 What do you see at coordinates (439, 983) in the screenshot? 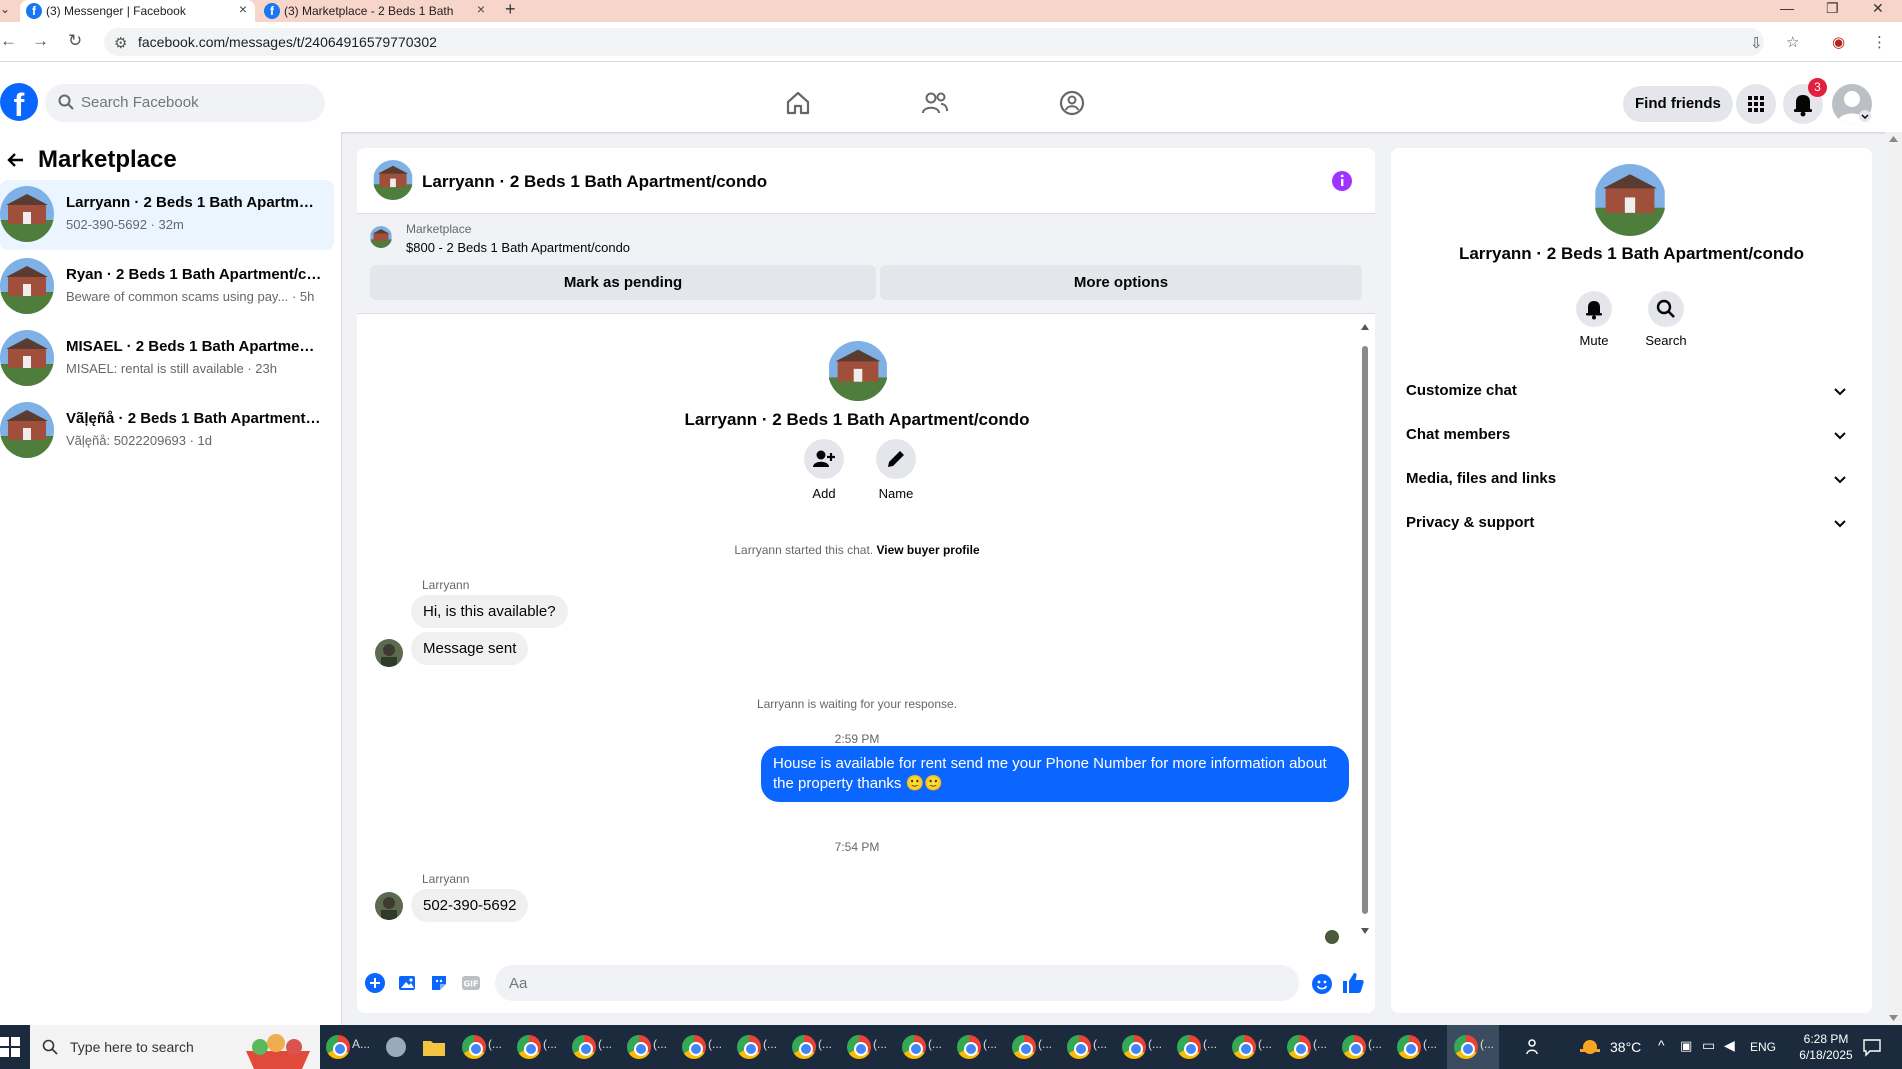
I see `sticker-icon` at bounding box center [439, 983].